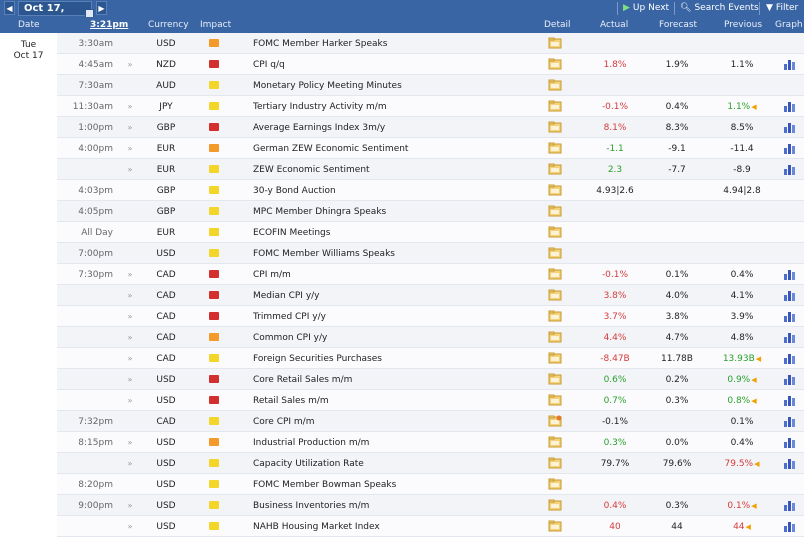 The height and width of the screenshot is (537, 804). What do you see at coordinates (311, 170) in the screenshot?
I see `event-title: ZEW Economic Sentiment` at bounding box center [311, 170].